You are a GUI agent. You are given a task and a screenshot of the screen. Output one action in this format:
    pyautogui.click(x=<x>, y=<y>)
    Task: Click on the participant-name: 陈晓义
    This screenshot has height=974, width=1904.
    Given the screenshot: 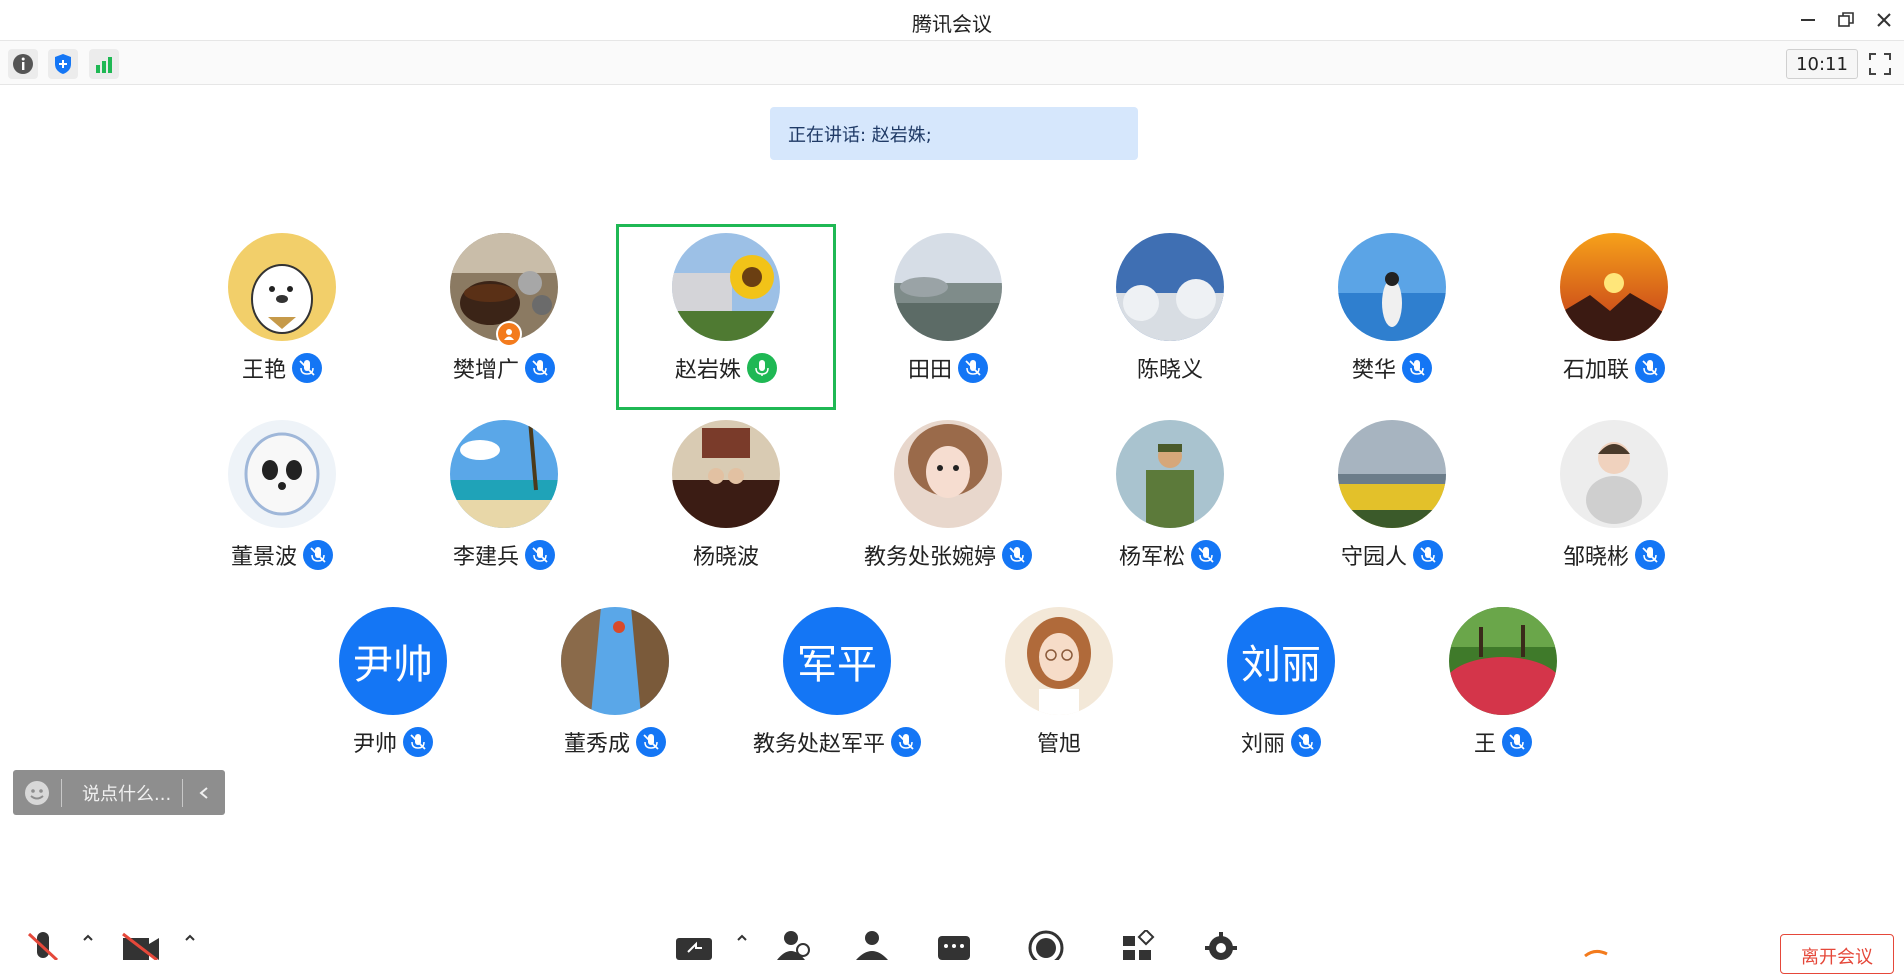 What is the action you would take?
    pyautogui.click(x=1169, y=370)
    